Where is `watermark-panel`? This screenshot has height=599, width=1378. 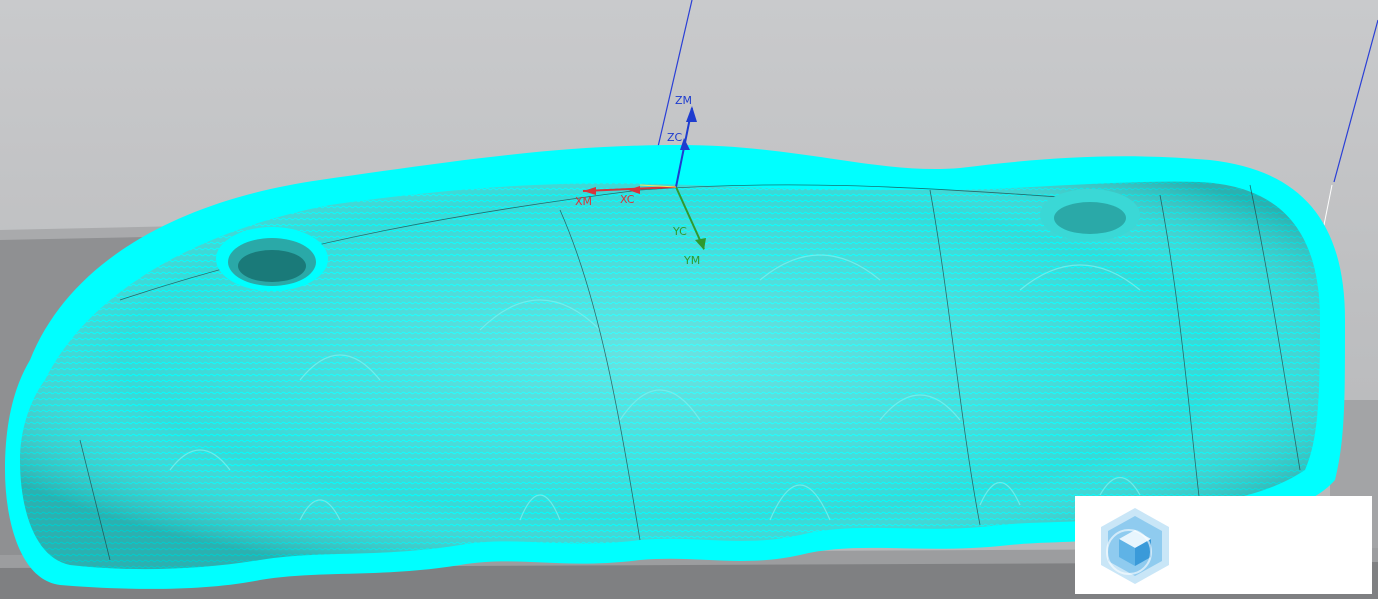 watermark-panel is located at coordinates (1223, 545).